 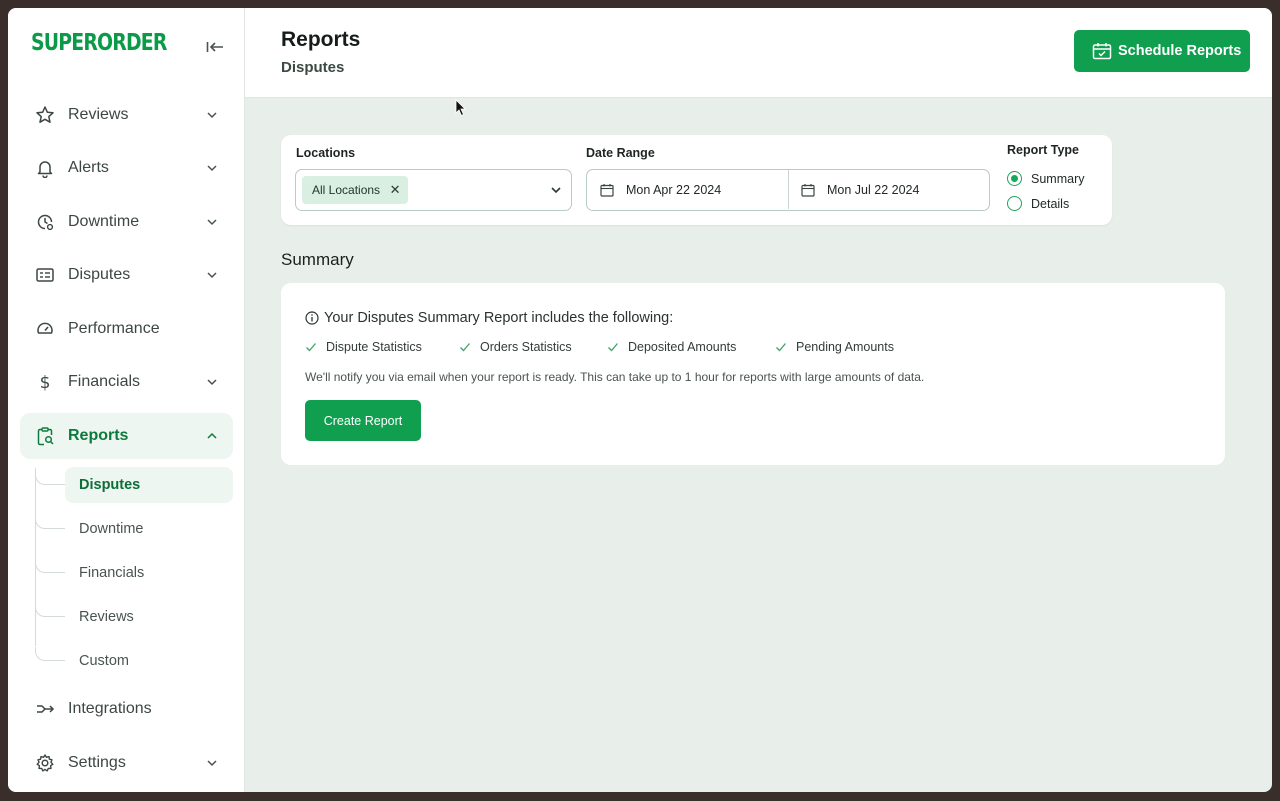 I want to click on info-icon, so click(x=312, y=318).